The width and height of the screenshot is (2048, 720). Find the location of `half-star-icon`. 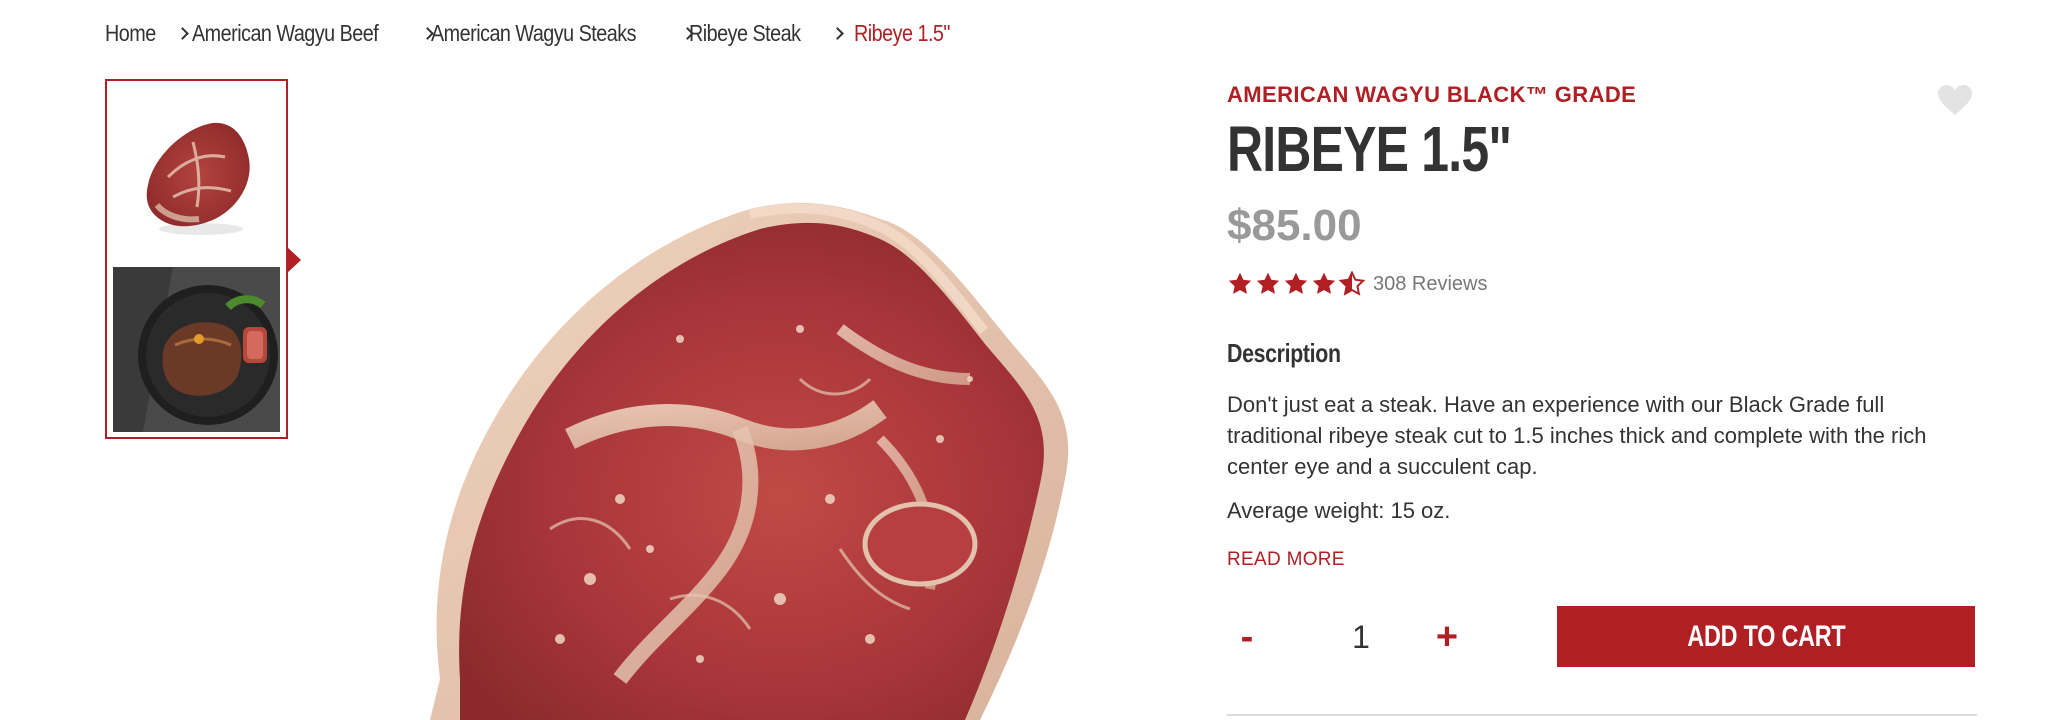

half-star-icon is located at coordinates (1352, 283).